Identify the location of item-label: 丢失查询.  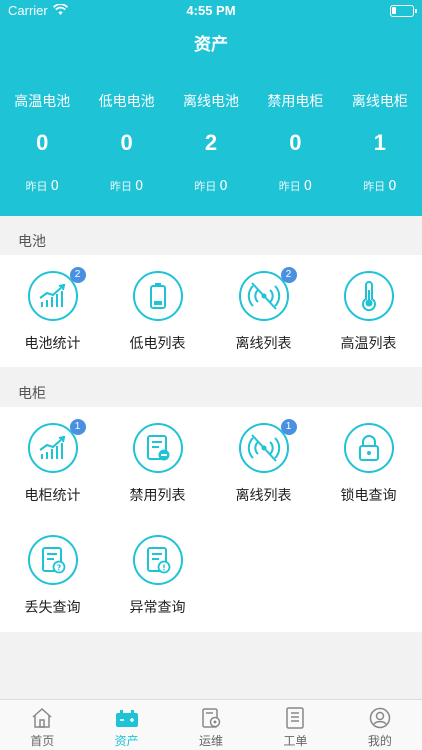
(52, 608).